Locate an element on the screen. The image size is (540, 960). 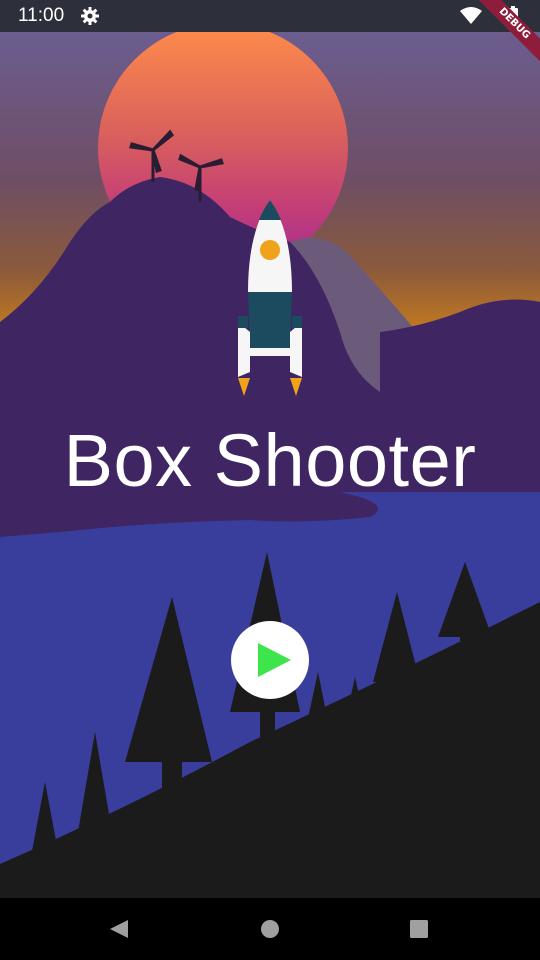
status-time: 11:00 is located at coordinates (41, 15).